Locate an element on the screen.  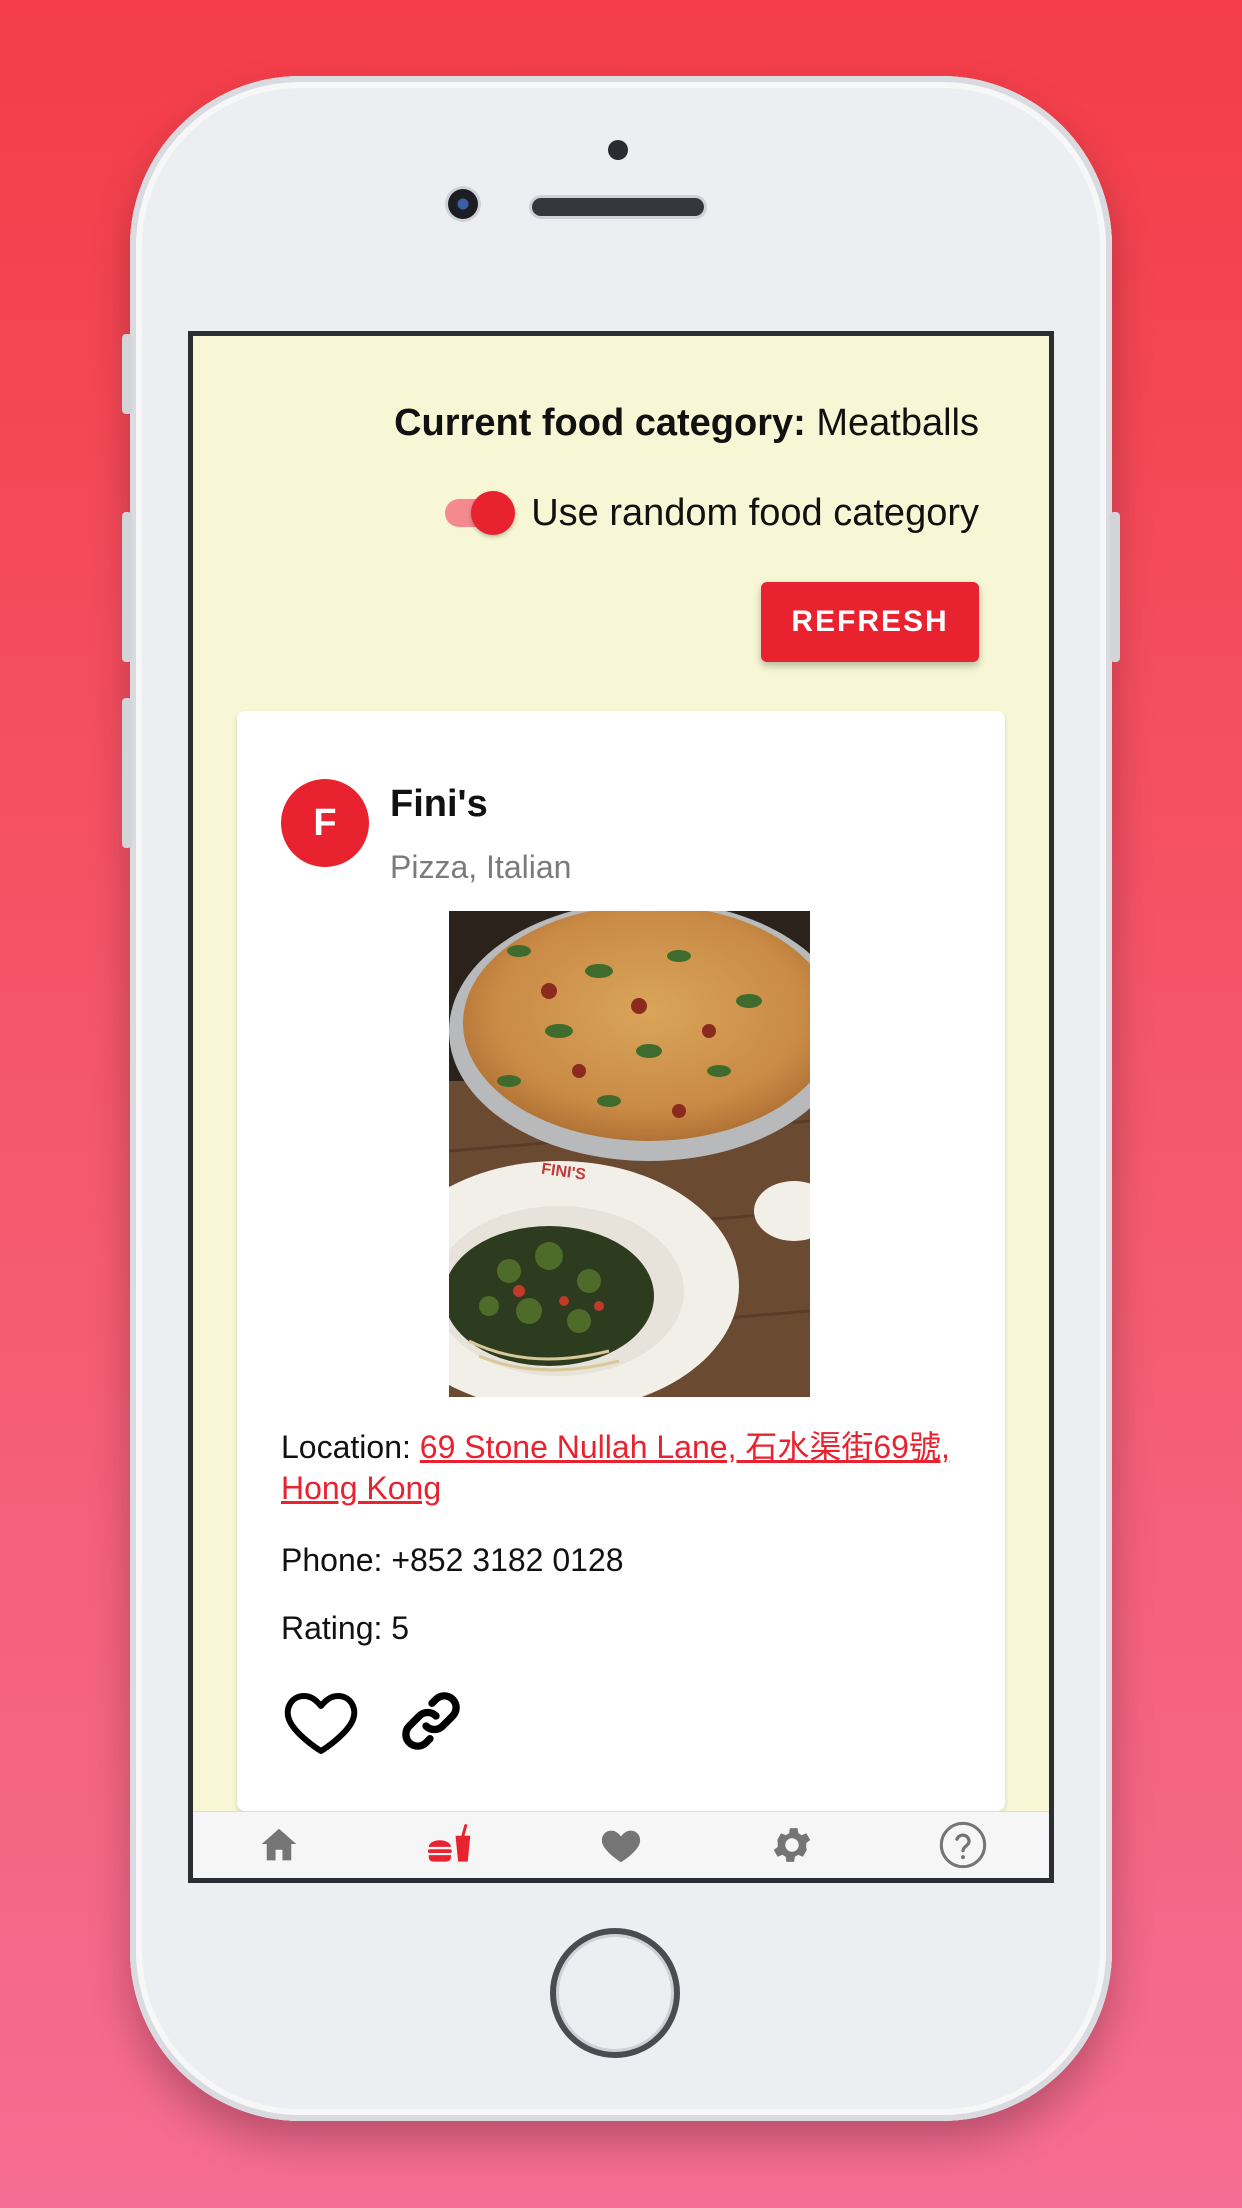
heart-icon is located at coordinates (621, 1846).